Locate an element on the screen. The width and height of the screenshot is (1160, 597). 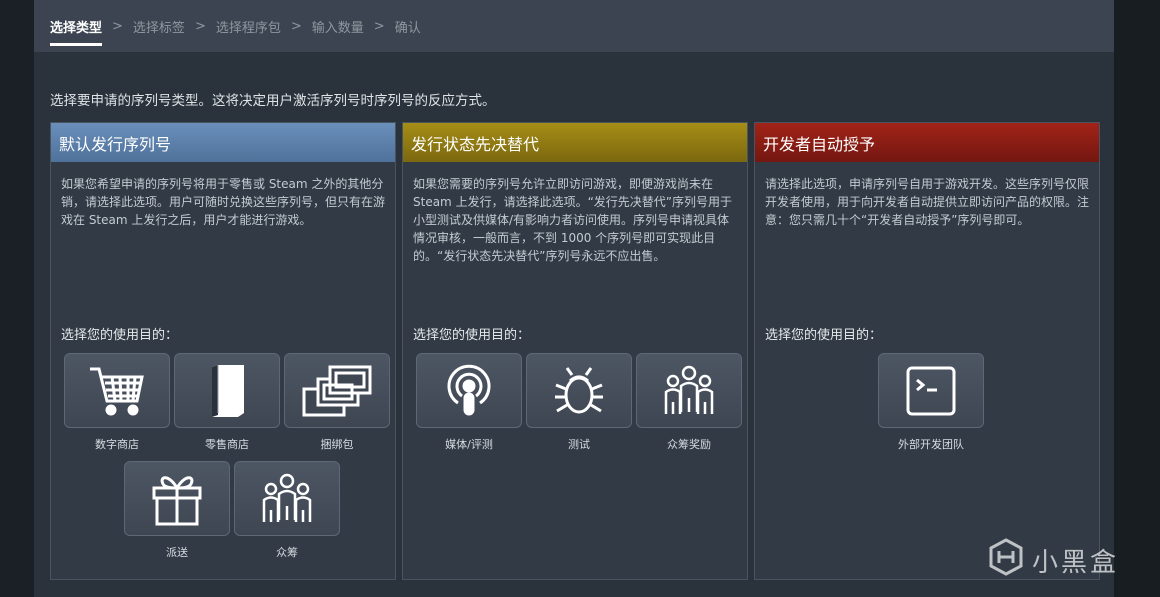
breadcrumb-step-package: 选择程序包 is located at coordinates (248, 26).